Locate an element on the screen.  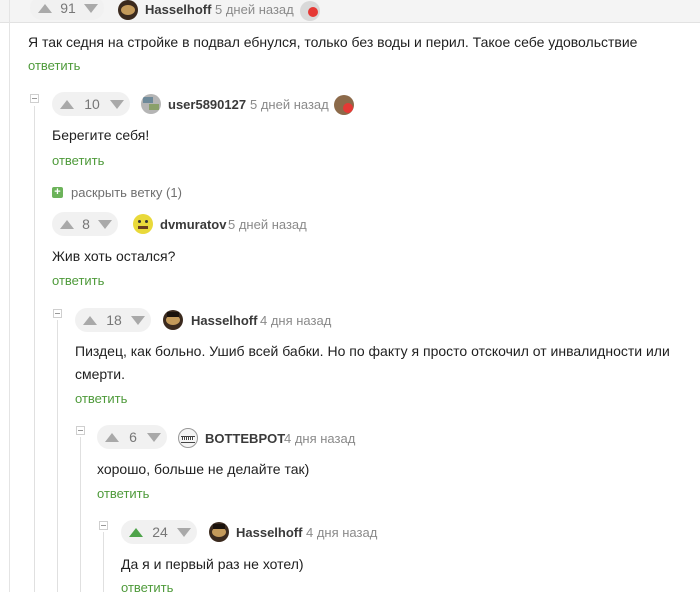
plus-icon: + is located at coordinates (57, 192).